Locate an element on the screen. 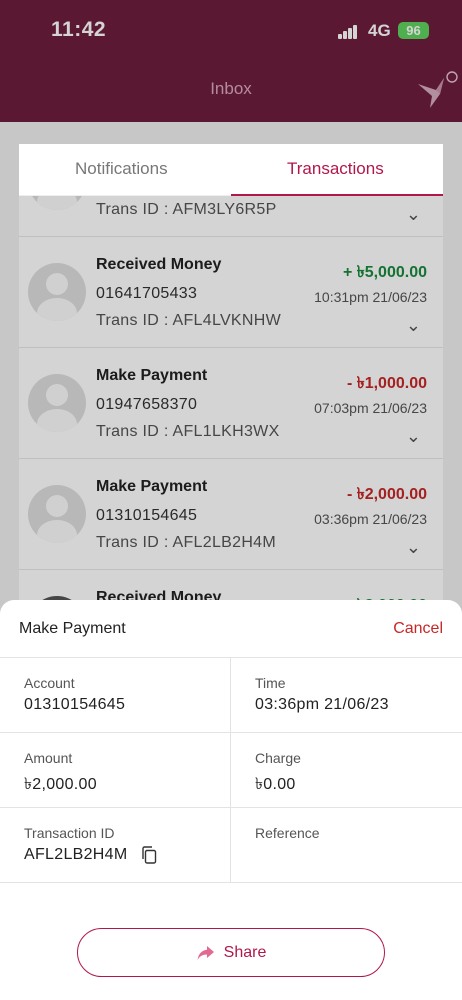 The image size is (462, 1000). share-arrow-icon is located at coordinates (205, 952).